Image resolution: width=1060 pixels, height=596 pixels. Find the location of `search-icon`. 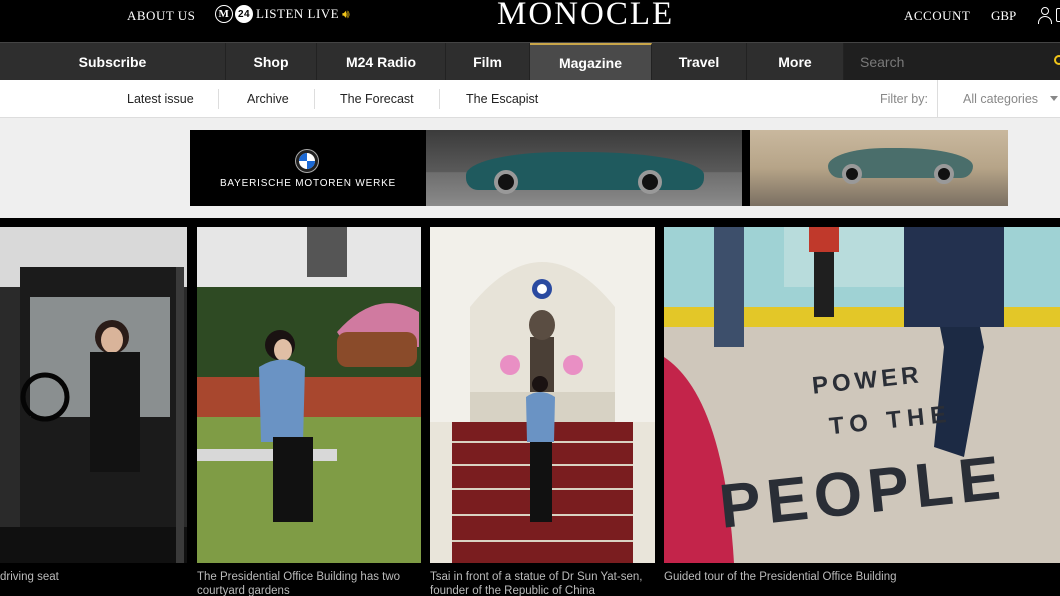

search-icon is located at coordinates (1057, 60).